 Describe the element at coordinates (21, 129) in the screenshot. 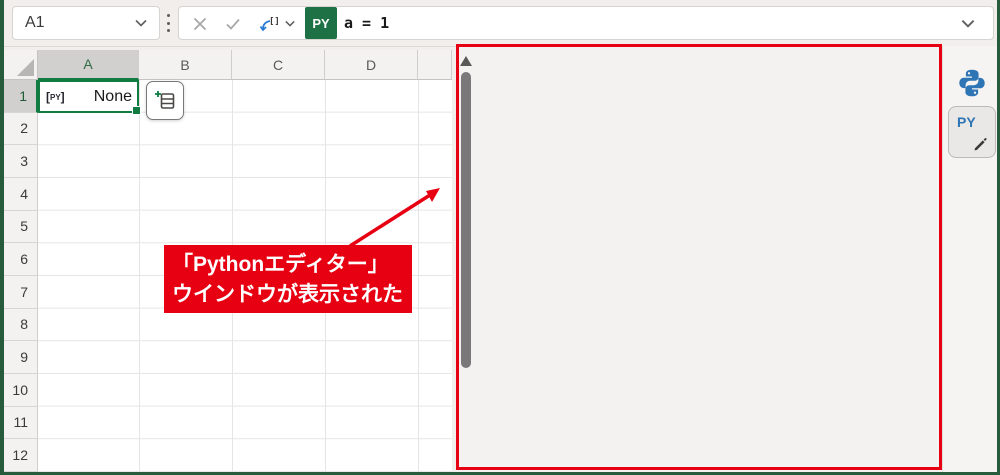

I see `row-header-2: 2` at that location.